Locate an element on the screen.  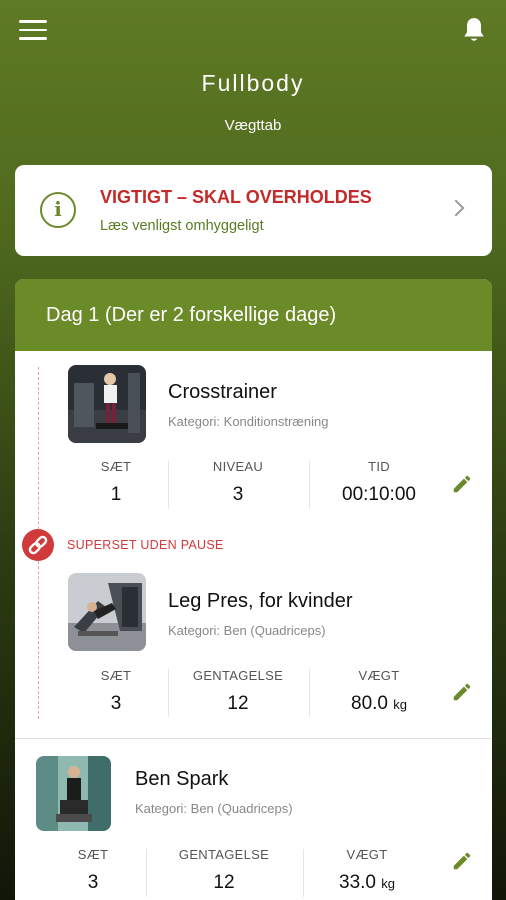
notice-title: VIGTIGT – SKAL OVERHOLDES is located at coordinates (236, 197).